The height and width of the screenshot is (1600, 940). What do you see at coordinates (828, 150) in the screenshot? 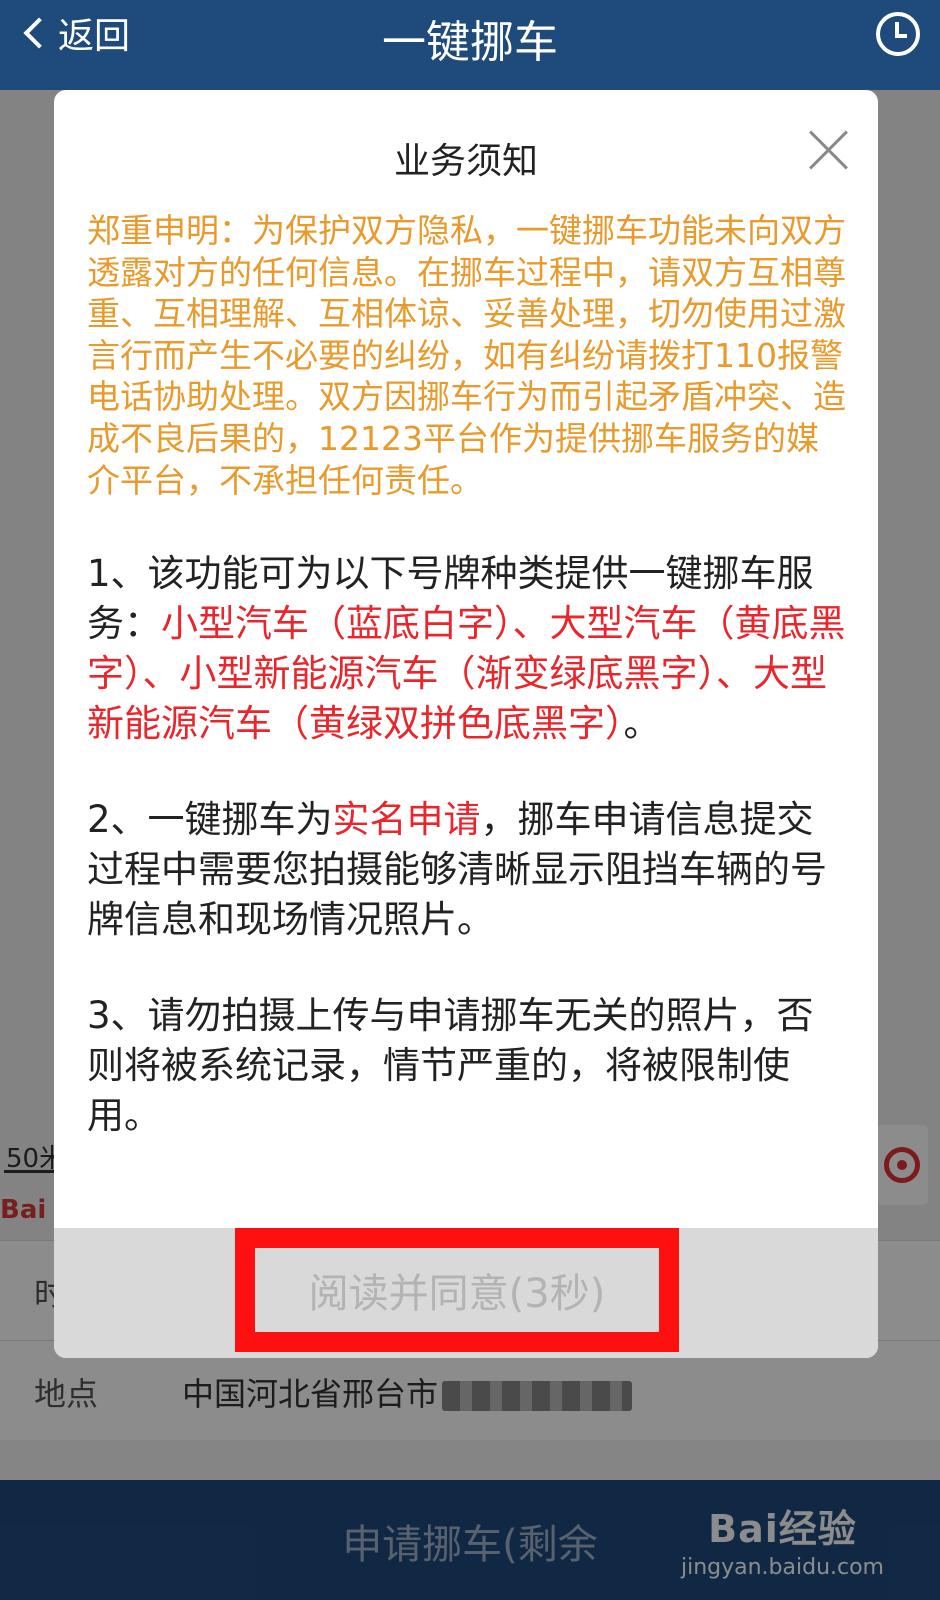
I see `close-icon` at bounding box center [828, 150].